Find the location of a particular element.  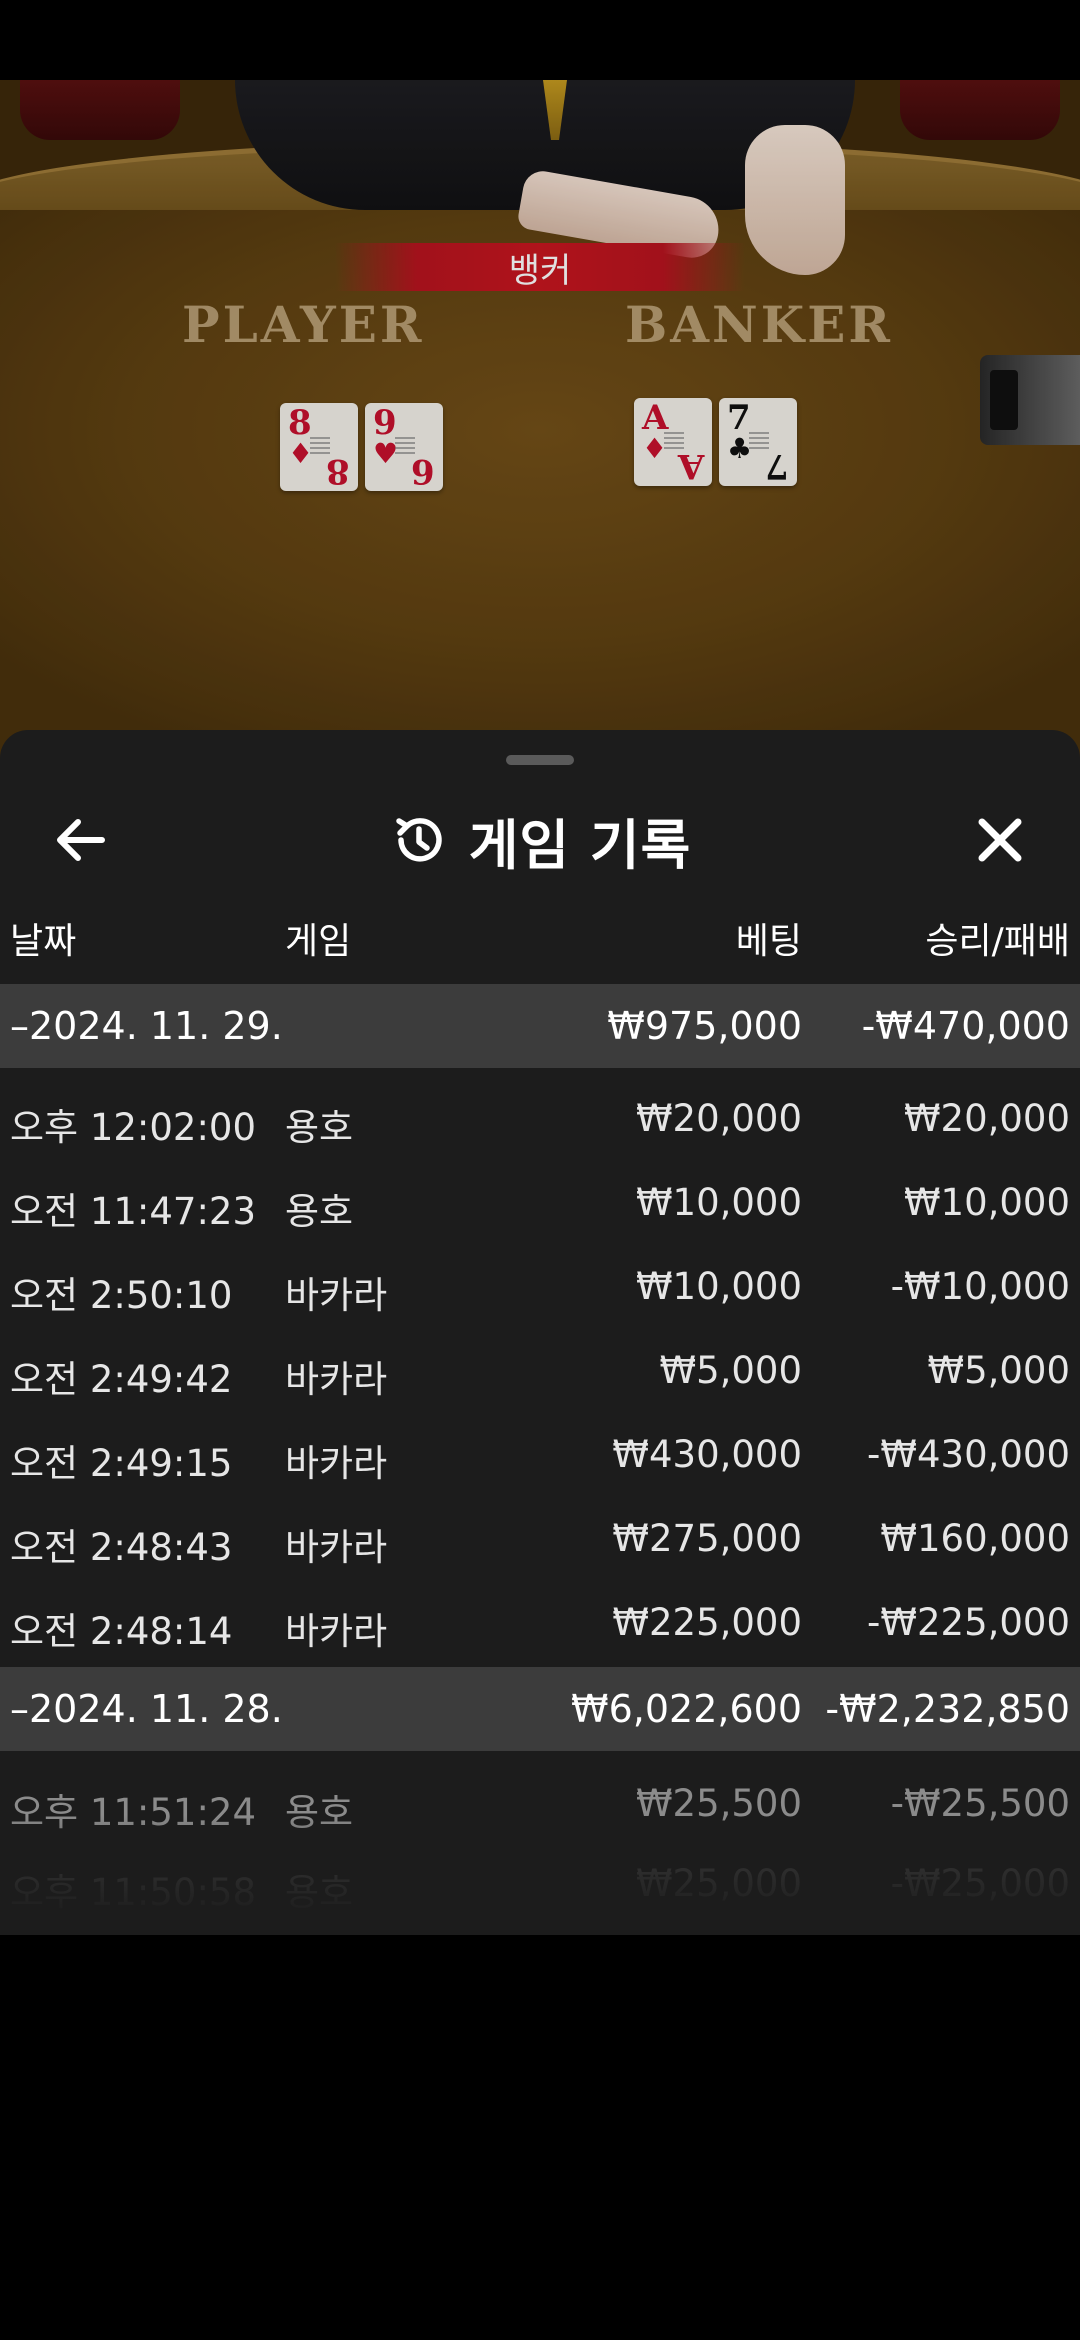

col-result: 승리/패배 is located at coordinates (997, 941).